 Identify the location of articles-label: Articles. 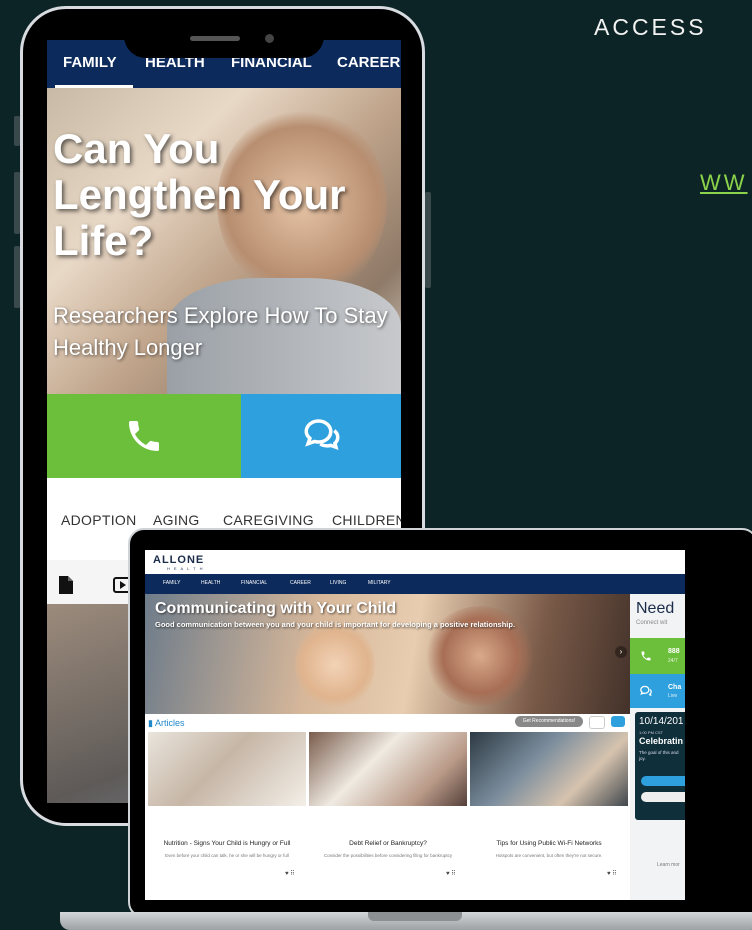
(169, 723).